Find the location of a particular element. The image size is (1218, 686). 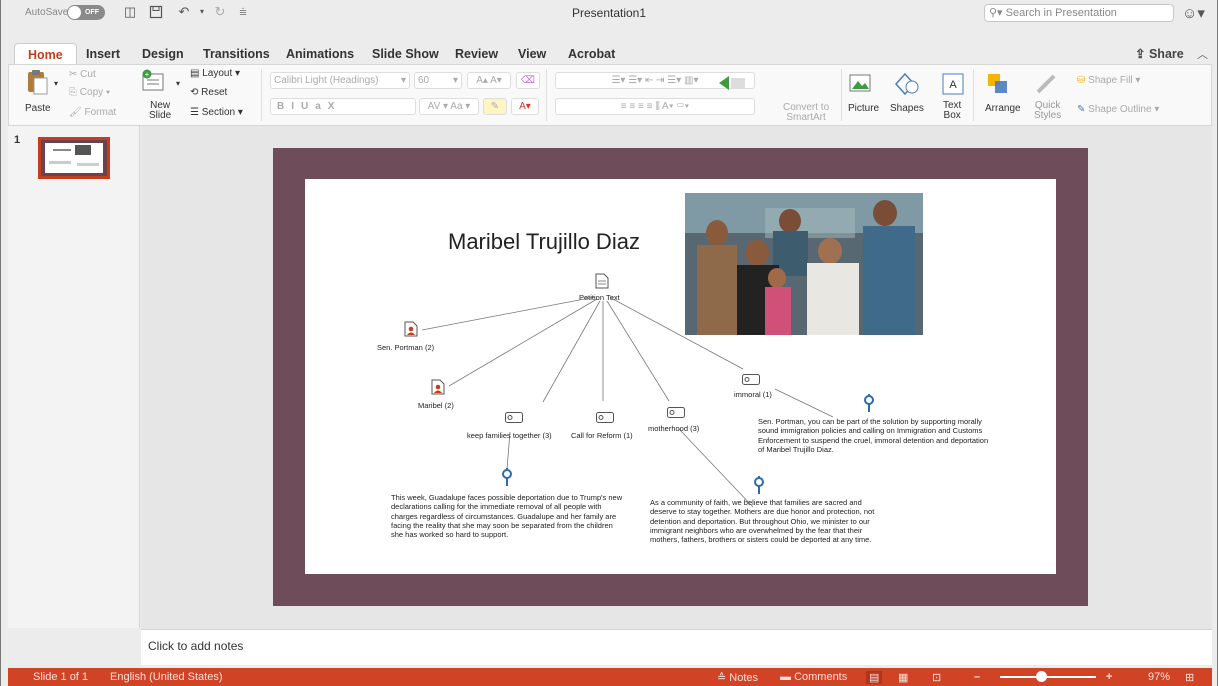

new-slide-label: New Slide is located at coordinates (160, 111).